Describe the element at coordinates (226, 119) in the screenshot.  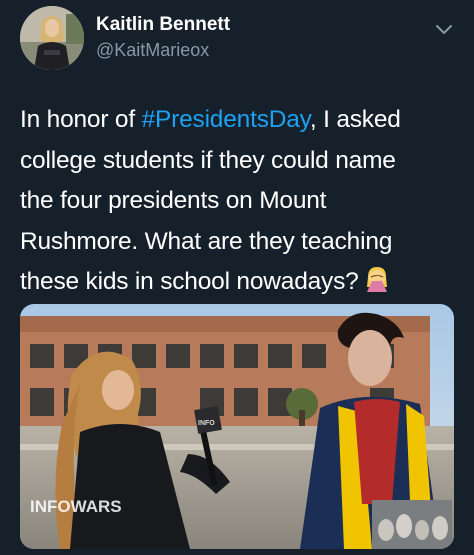
I see `hashtag-link: #PresidentsDay` at that location.